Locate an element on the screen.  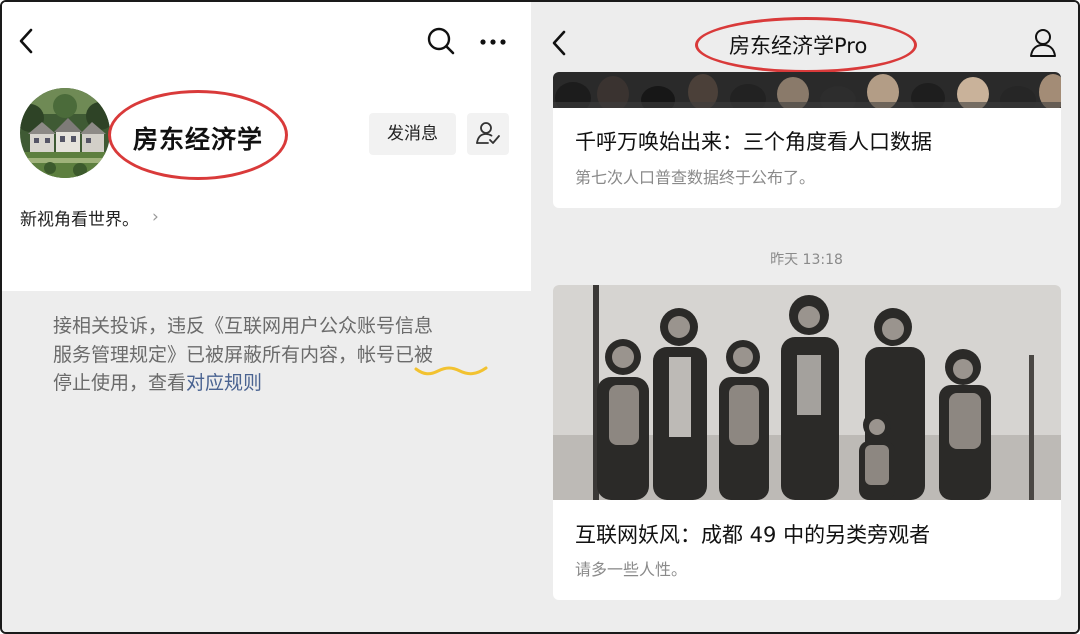
notice-text: 停止使用，查看 is located at coordinates (120, 383).